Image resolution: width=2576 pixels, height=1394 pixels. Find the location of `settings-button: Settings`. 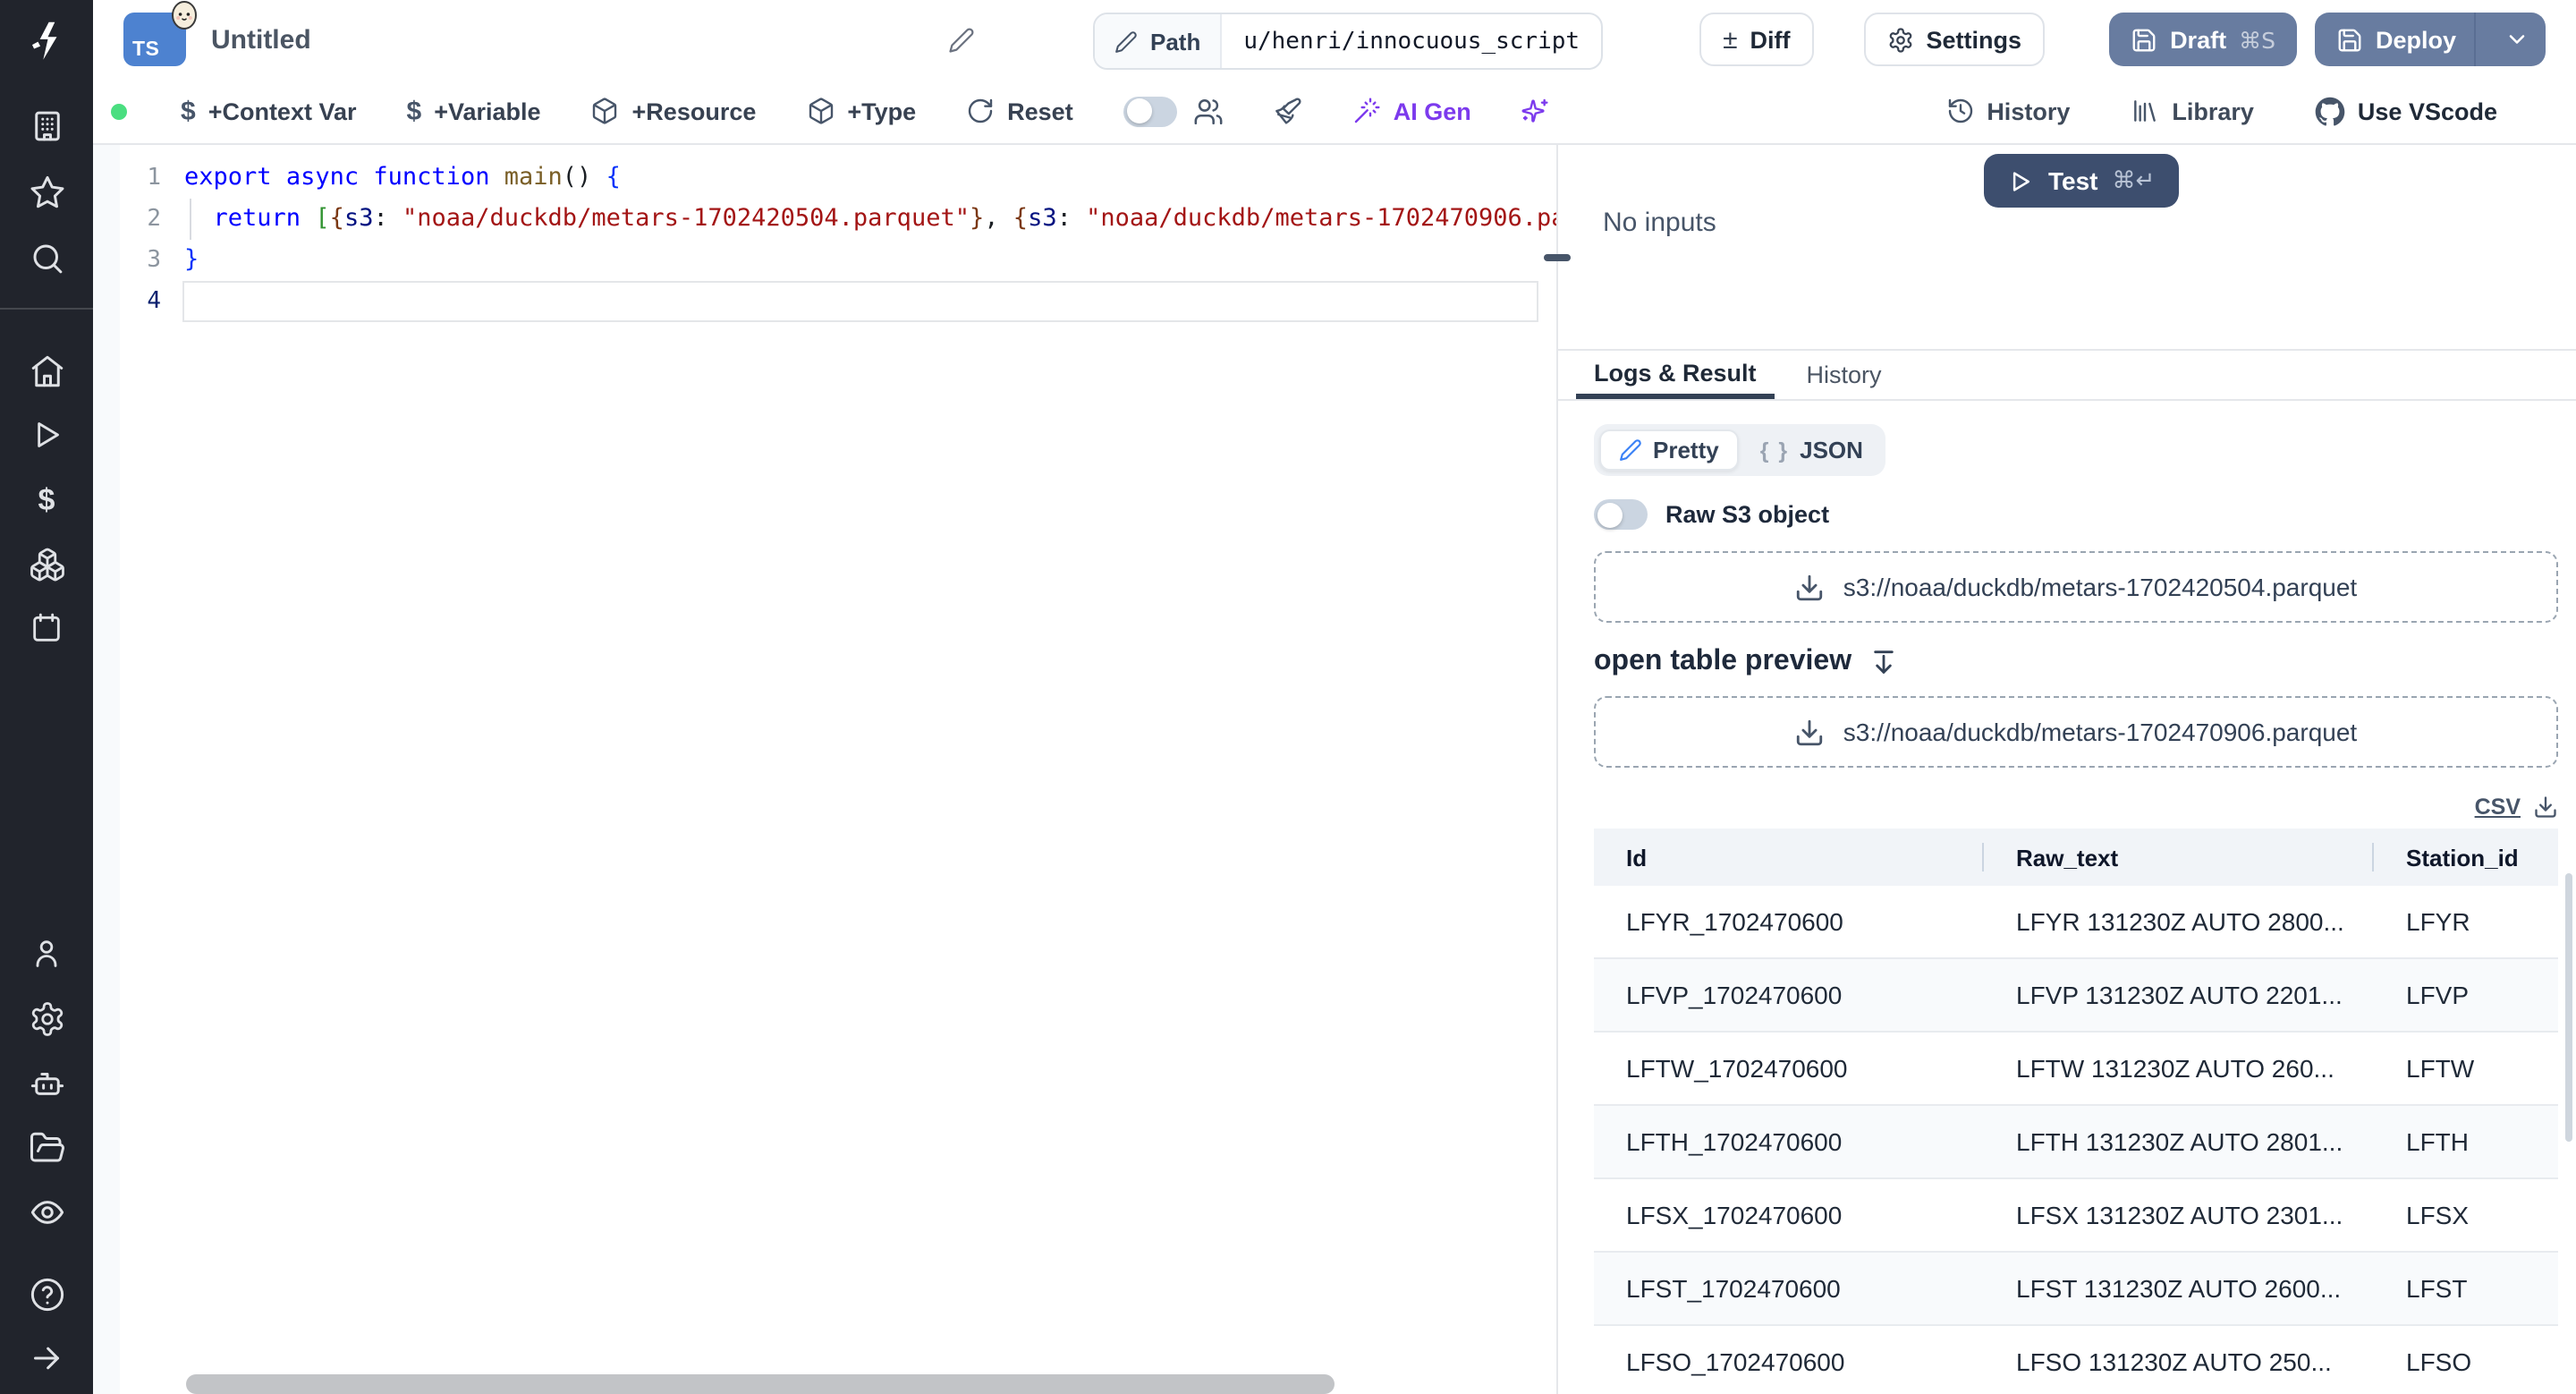

settings-button: Settings is located at coordinates (1954, 39).